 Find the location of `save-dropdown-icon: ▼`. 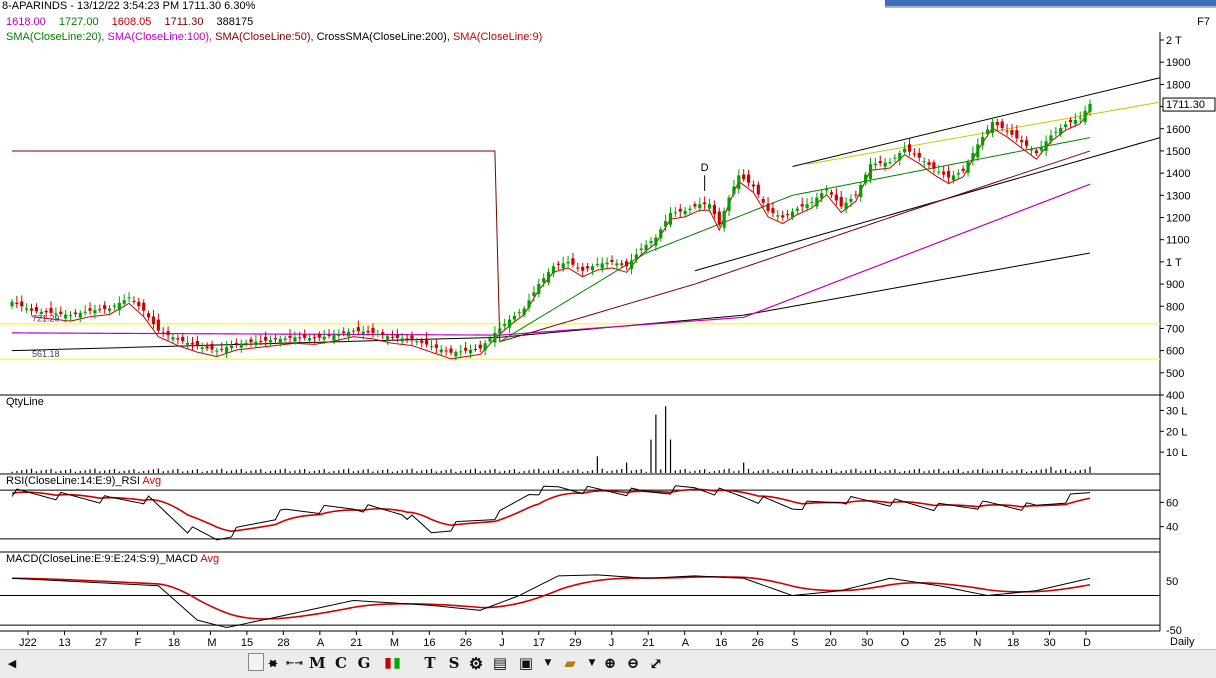

save-dropdown-icon: ▼ is located at coordinates (548, 663).